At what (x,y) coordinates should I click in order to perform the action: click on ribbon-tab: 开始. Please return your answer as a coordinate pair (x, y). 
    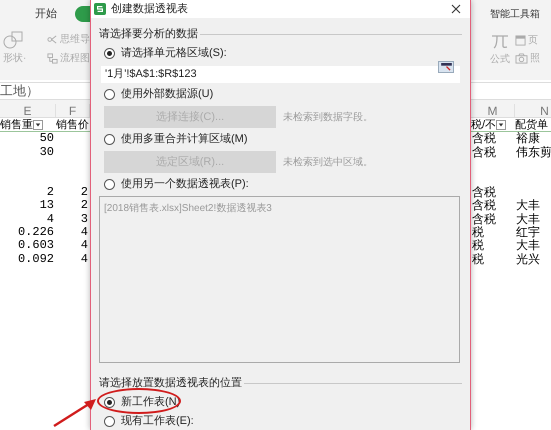
    Looking at the image, I should click on (46, 14).